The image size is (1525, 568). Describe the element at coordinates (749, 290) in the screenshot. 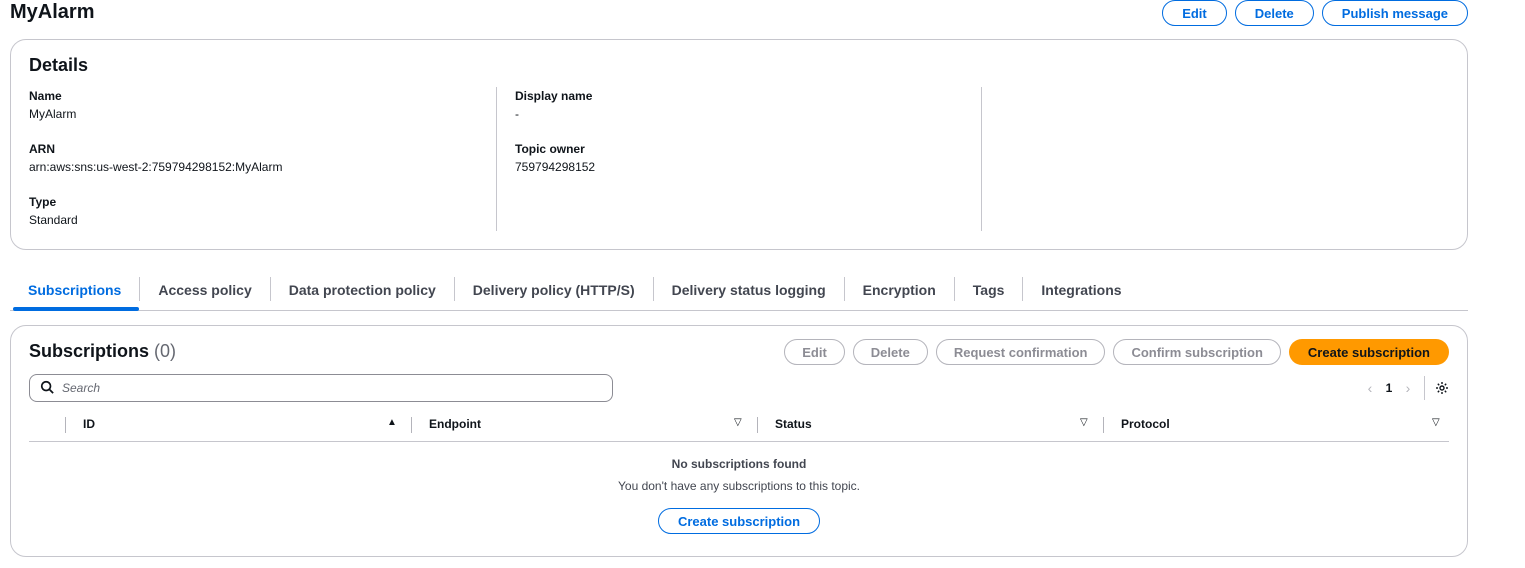

I see `tab-delivery-status-logging: Delivery status logging` at that location.